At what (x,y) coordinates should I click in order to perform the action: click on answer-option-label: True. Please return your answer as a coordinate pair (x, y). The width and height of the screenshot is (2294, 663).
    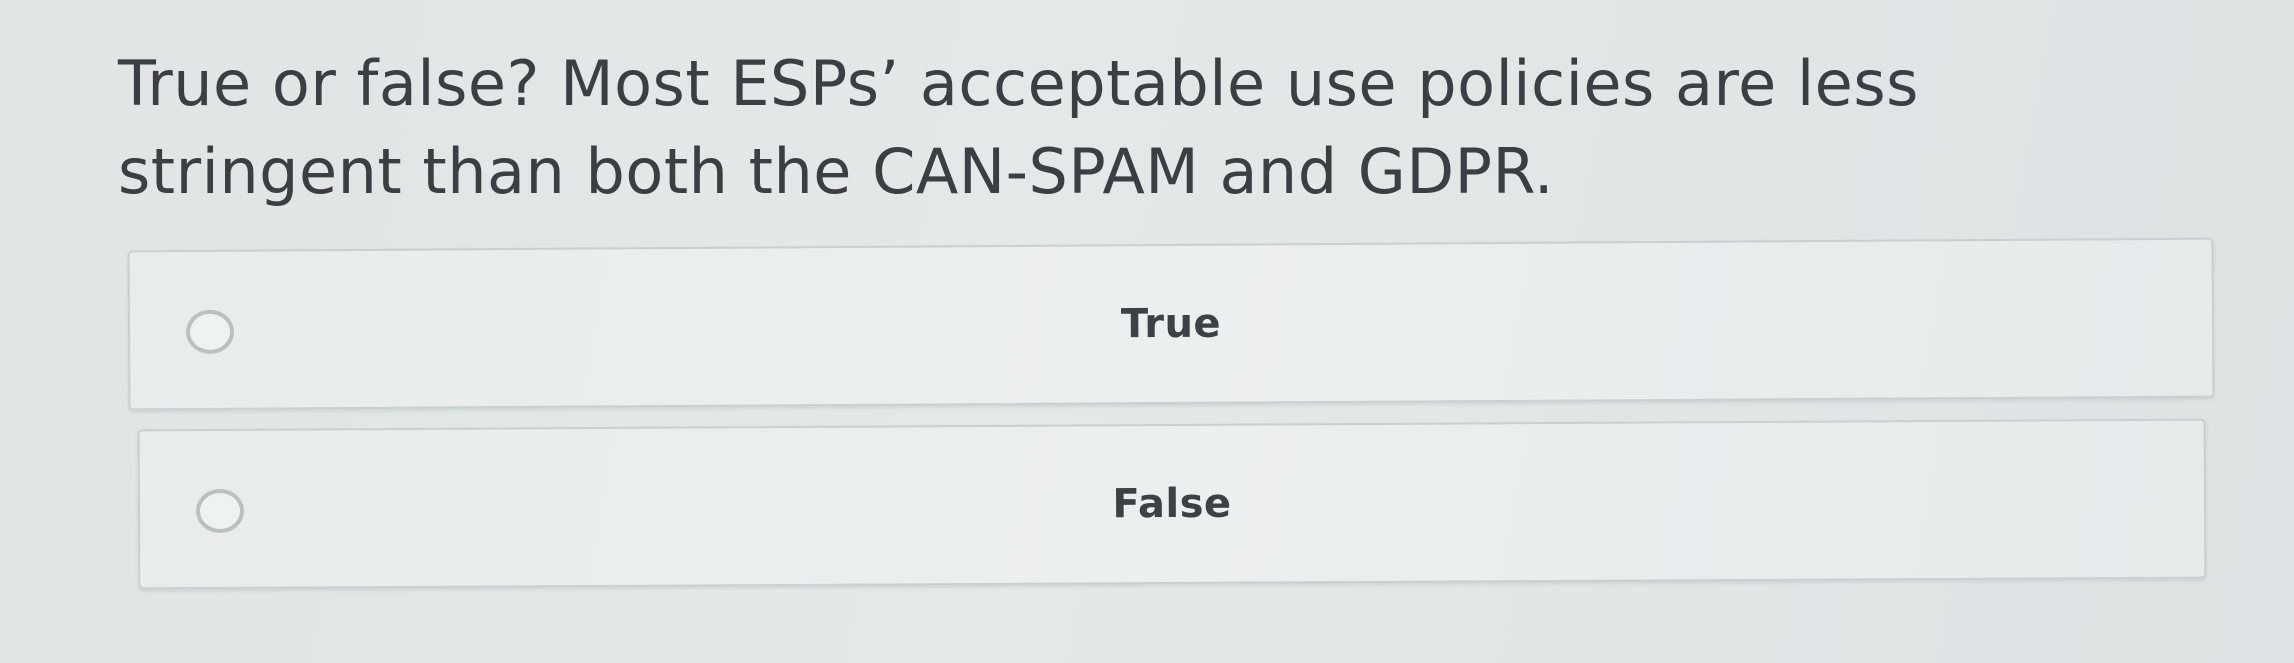
    Looking at the image, I should click on (1171, 324).